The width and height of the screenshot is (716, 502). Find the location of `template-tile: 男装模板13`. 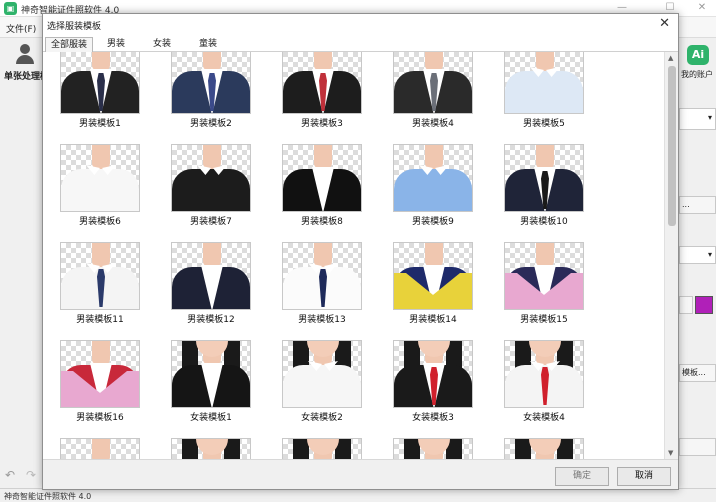

template-tile: 男装模板13 is located at coordinates (322, 283).